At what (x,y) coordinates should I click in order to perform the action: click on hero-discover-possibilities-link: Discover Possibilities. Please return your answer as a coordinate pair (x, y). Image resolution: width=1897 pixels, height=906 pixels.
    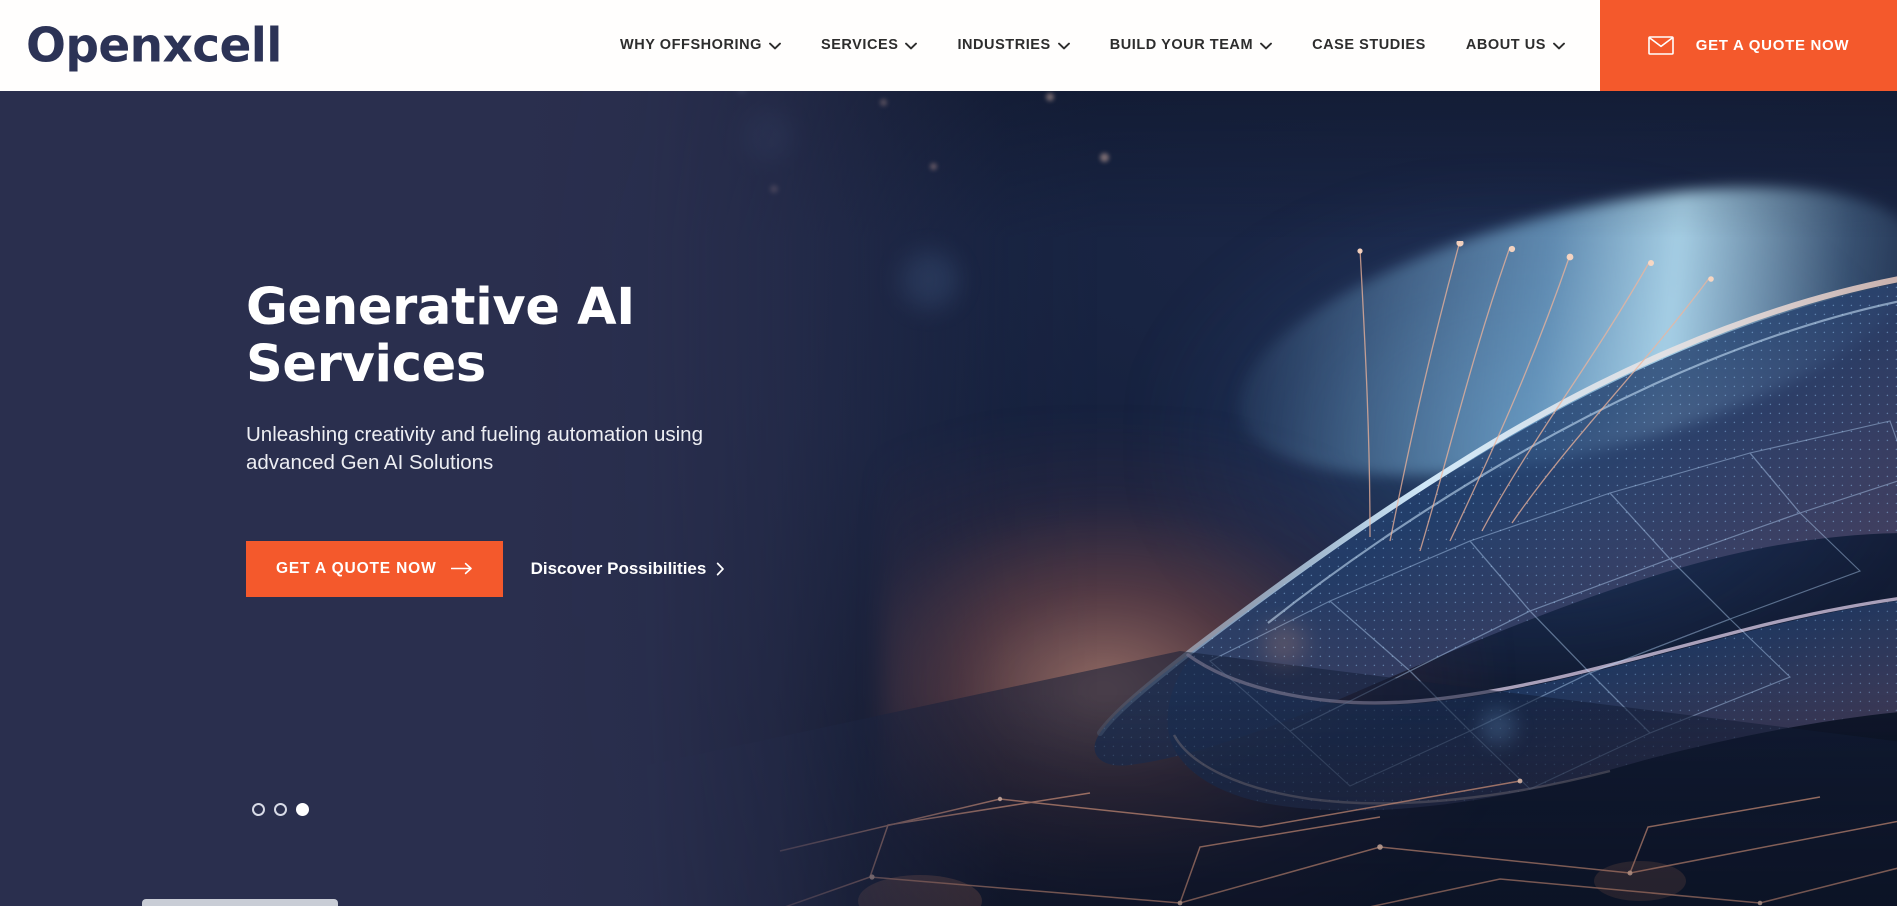
    Looking at the image, I should click on (628, 569).